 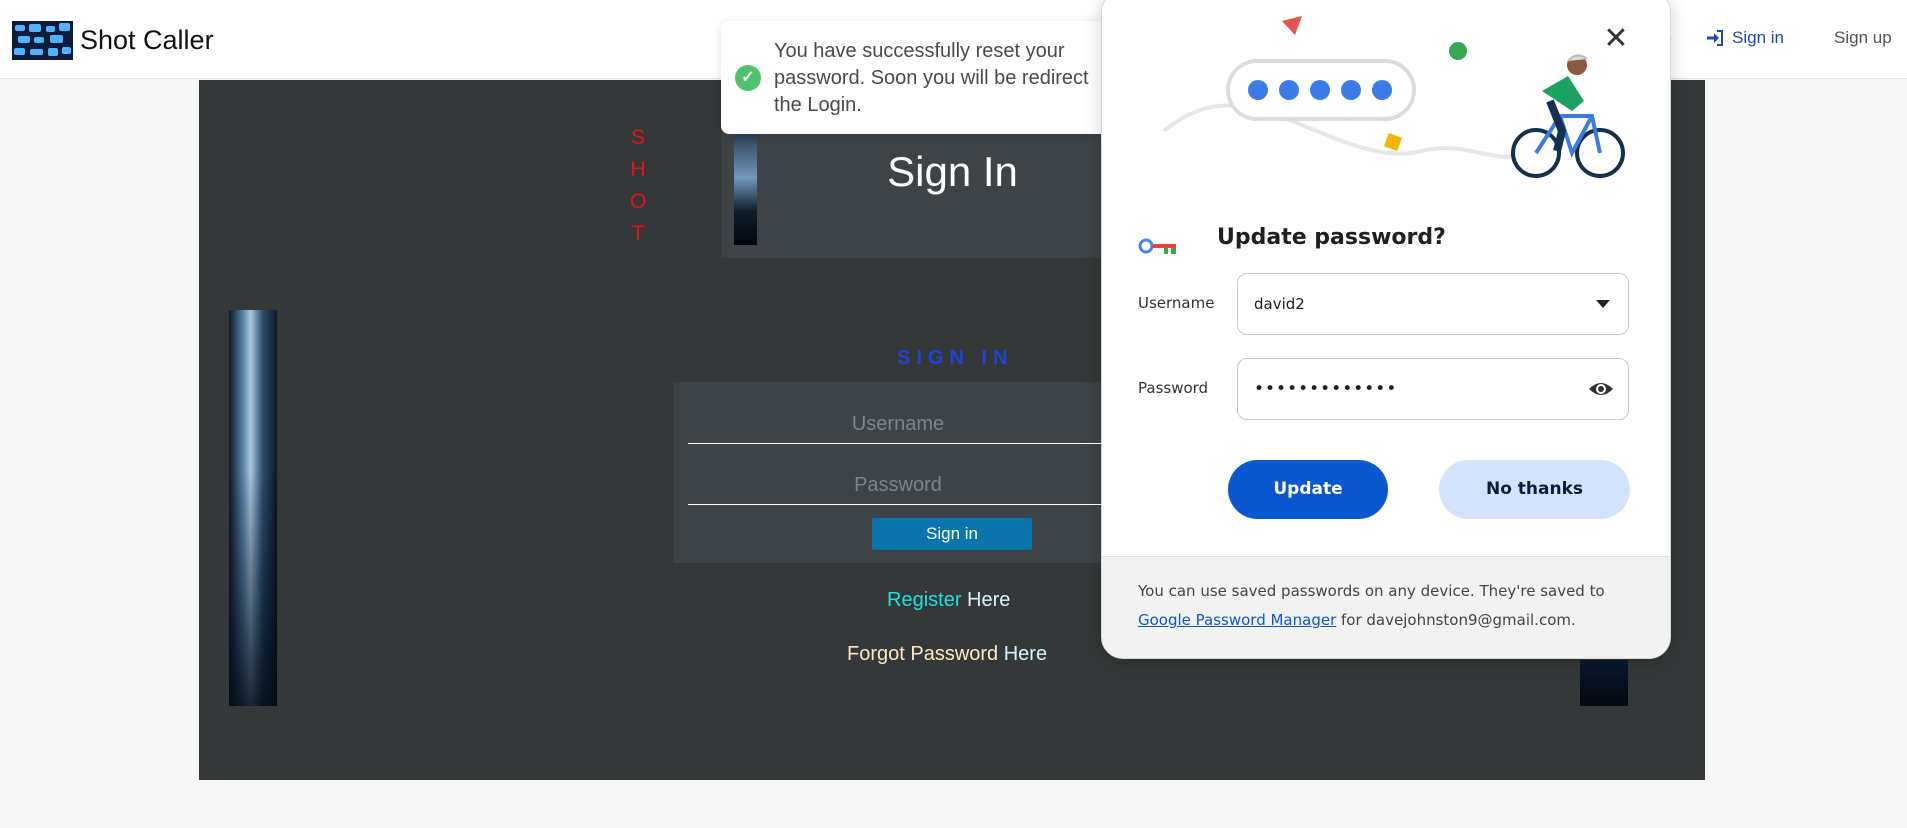 I want to click on eye-icon, so click(x=1601, y=389).